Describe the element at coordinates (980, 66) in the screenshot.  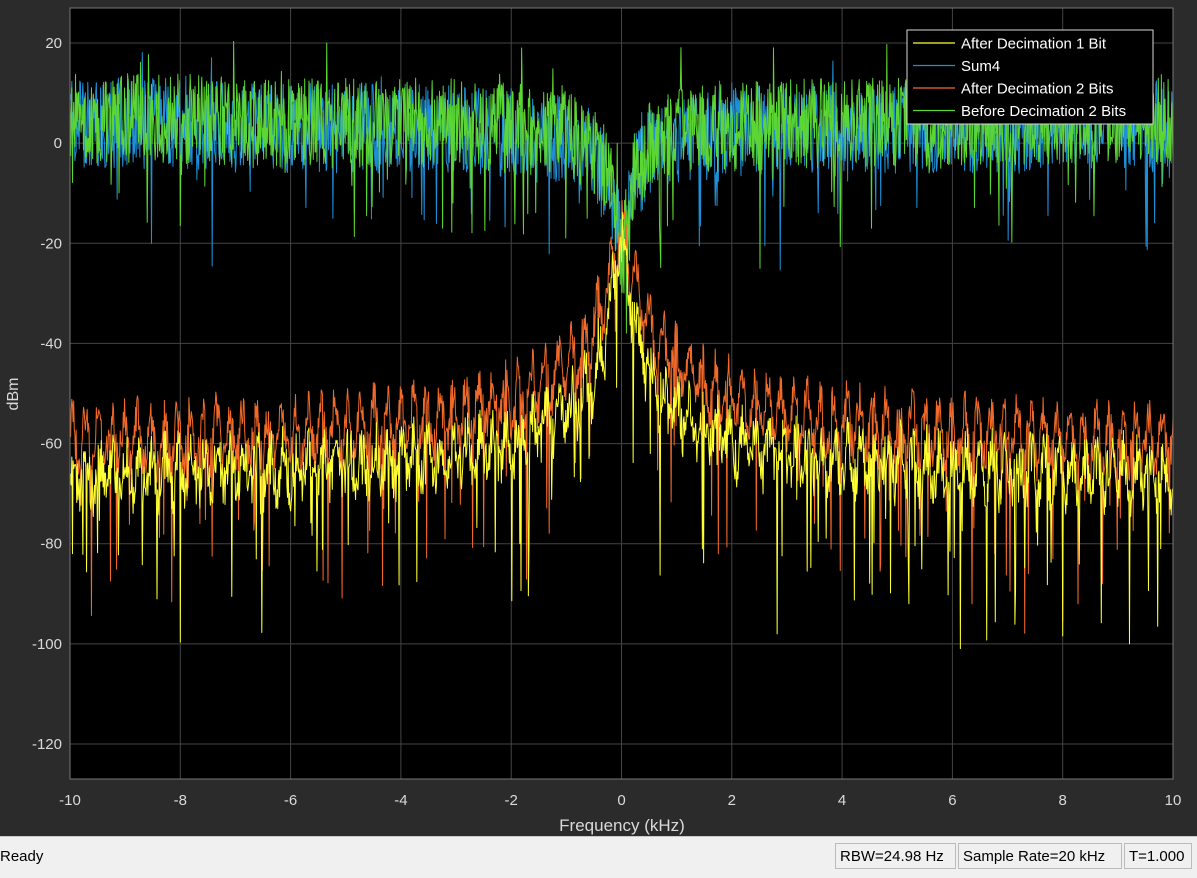
I see `legend-label: Sum4` at that location.